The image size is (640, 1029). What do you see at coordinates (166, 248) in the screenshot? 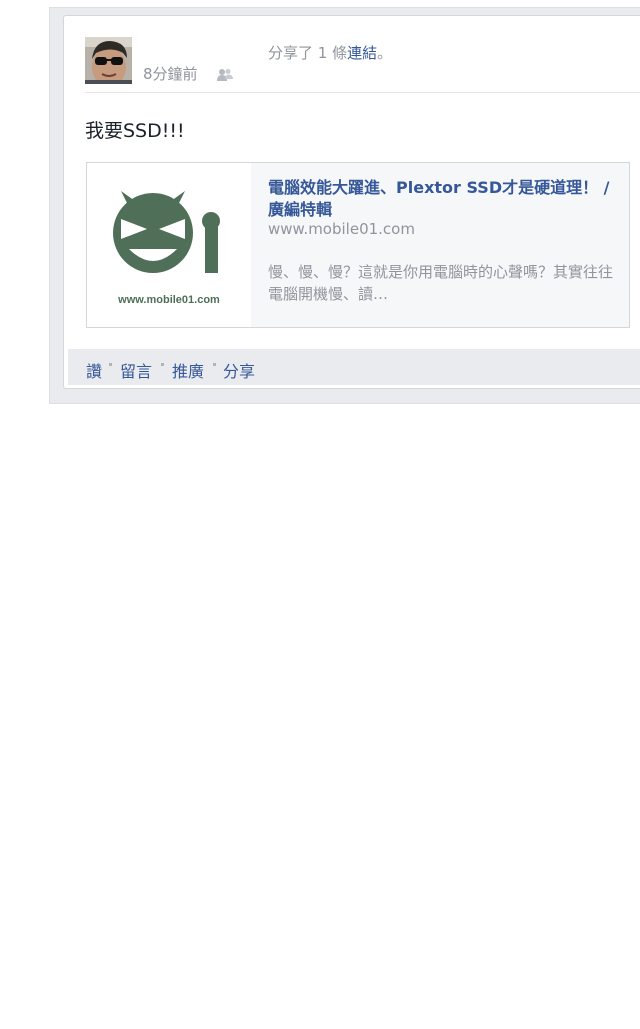
I see `mobile01-logo: www.mobile01.com` at bounding box center [166, 248].